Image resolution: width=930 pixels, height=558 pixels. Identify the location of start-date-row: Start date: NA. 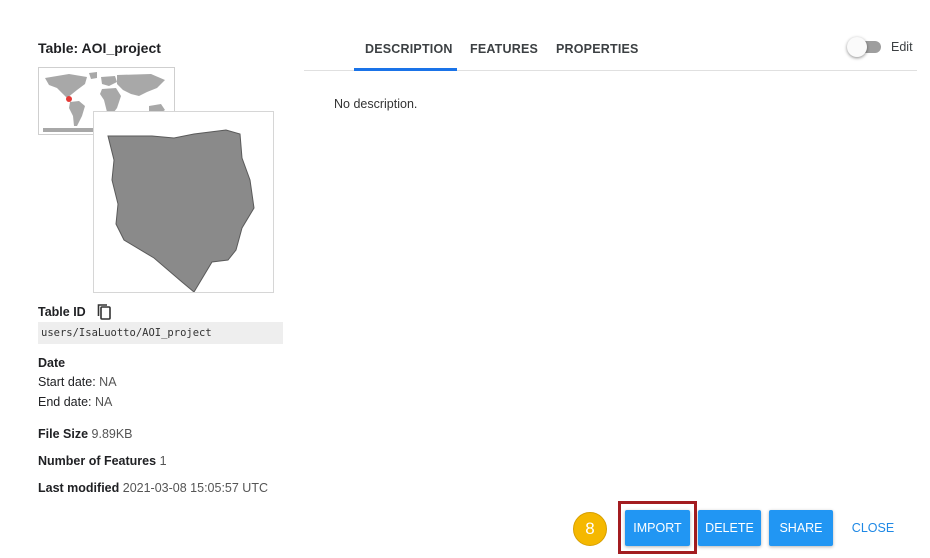
(77, 382).